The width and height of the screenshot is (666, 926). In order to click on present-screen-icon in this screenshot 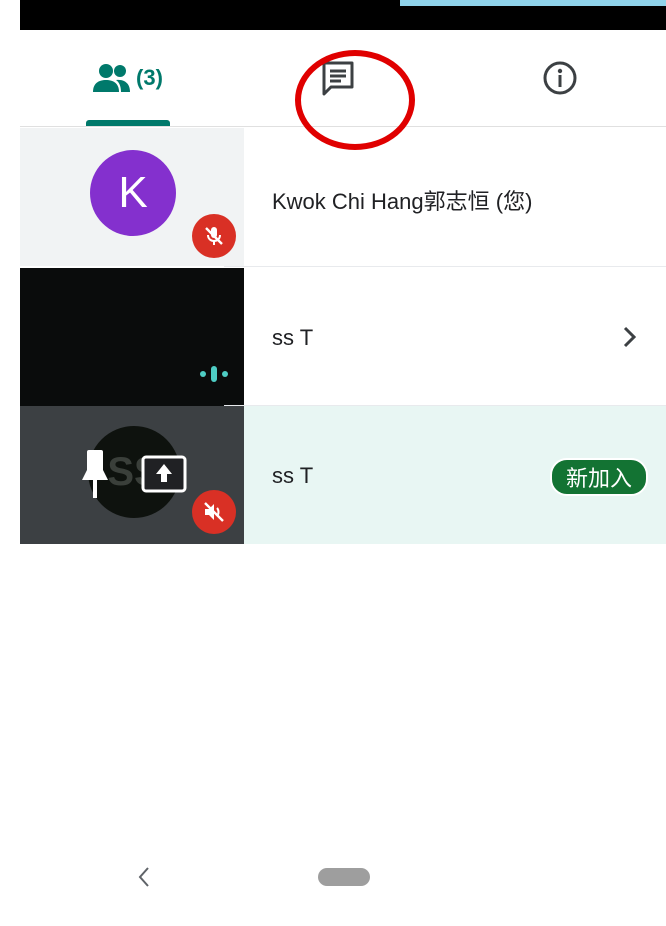, I will do `click(164, 474)`.